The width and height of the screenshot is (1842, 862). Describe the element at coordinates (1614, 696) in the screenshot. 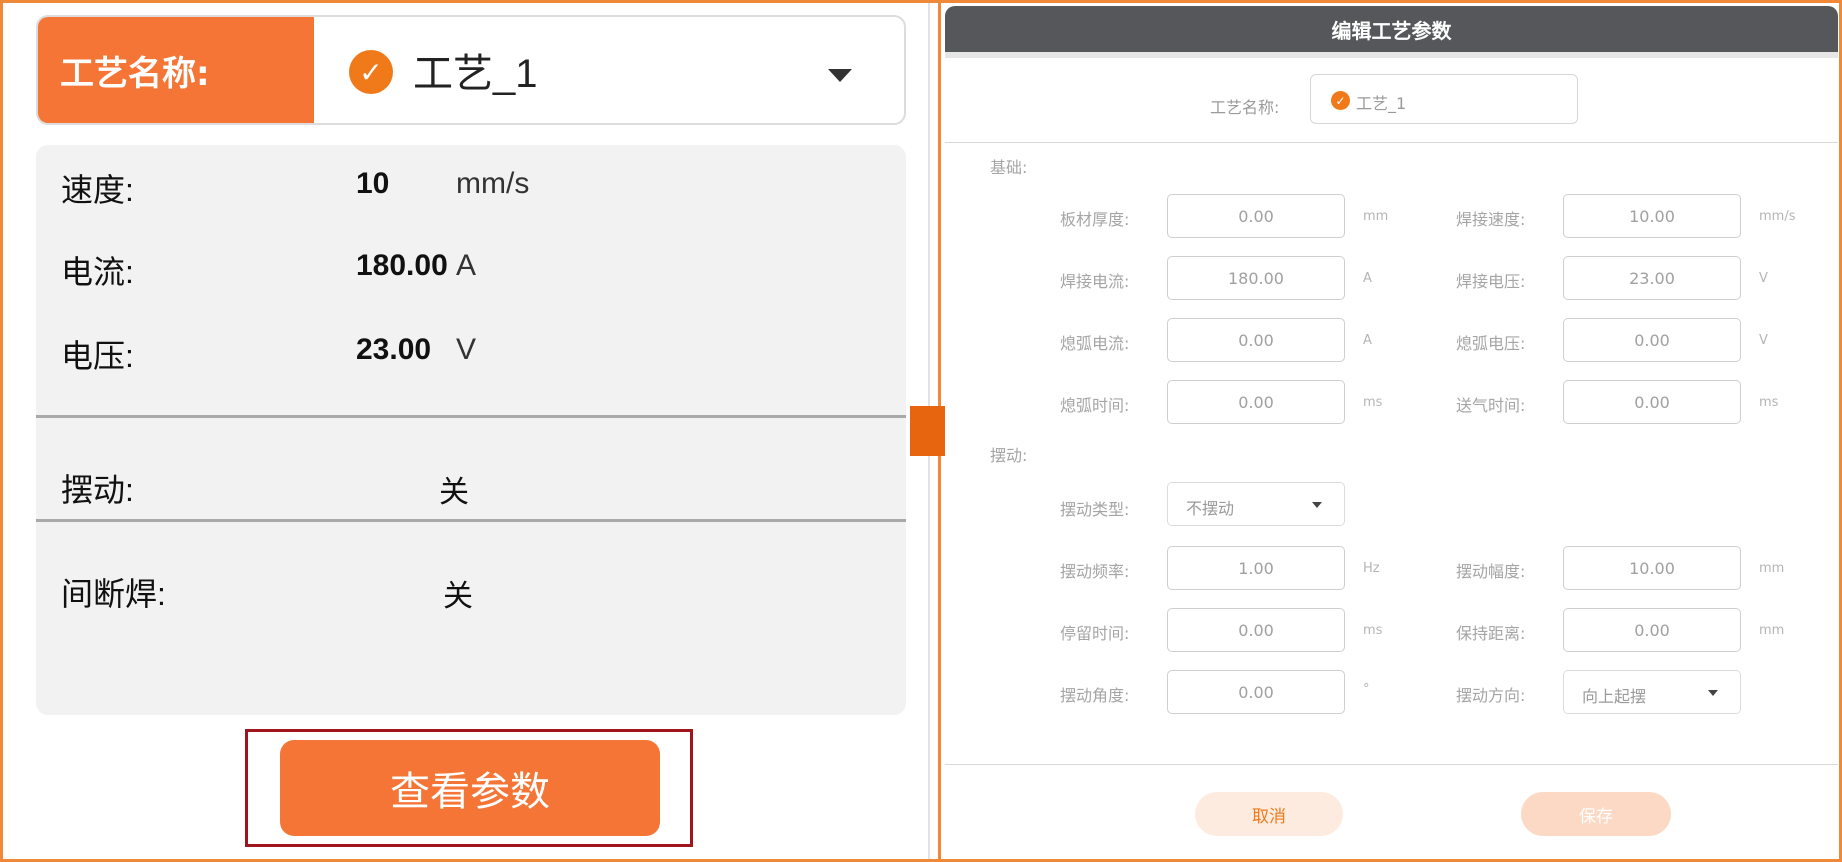

I see `weave-dir-value: 向上起摆` at that location.